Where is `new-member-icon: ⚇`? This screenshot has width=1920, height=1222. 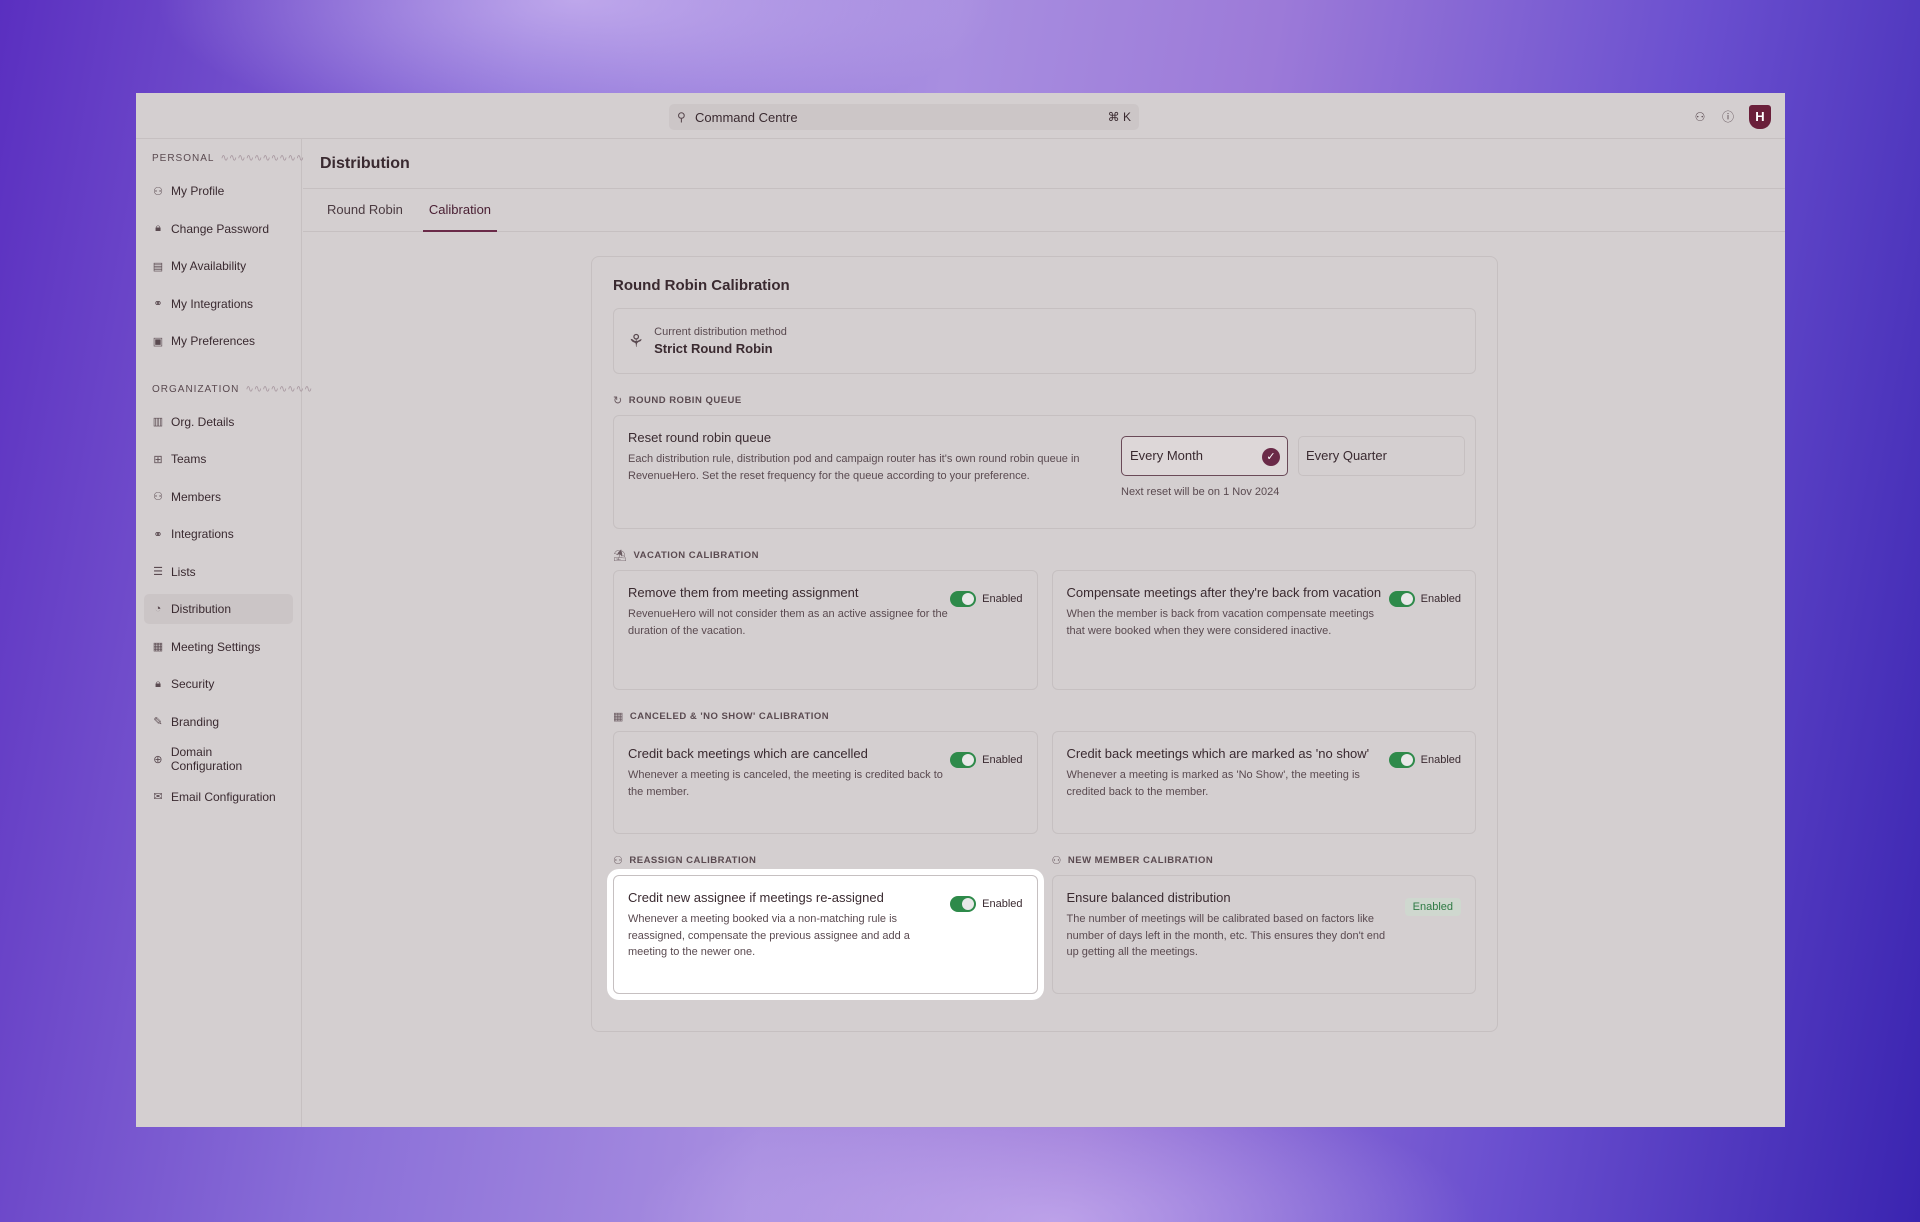
new-member-icon: ⚇ is located at coordinates (1056, 860).